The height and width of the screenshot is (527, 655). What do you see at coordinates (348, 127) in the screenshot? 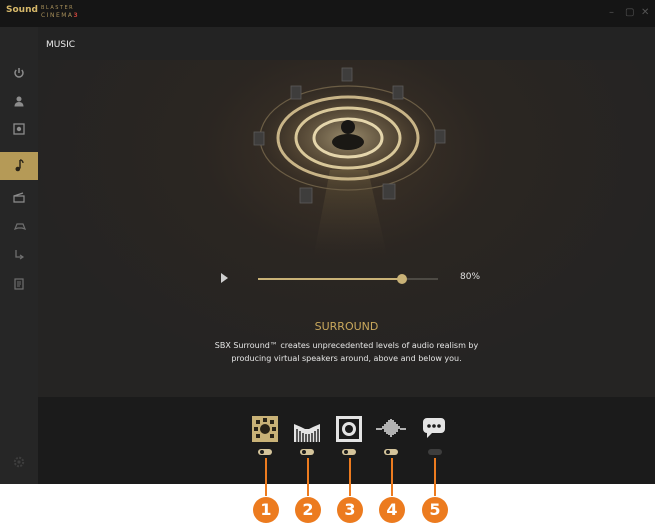
I see `listener-head-icon` at bounding box center [348, 127].